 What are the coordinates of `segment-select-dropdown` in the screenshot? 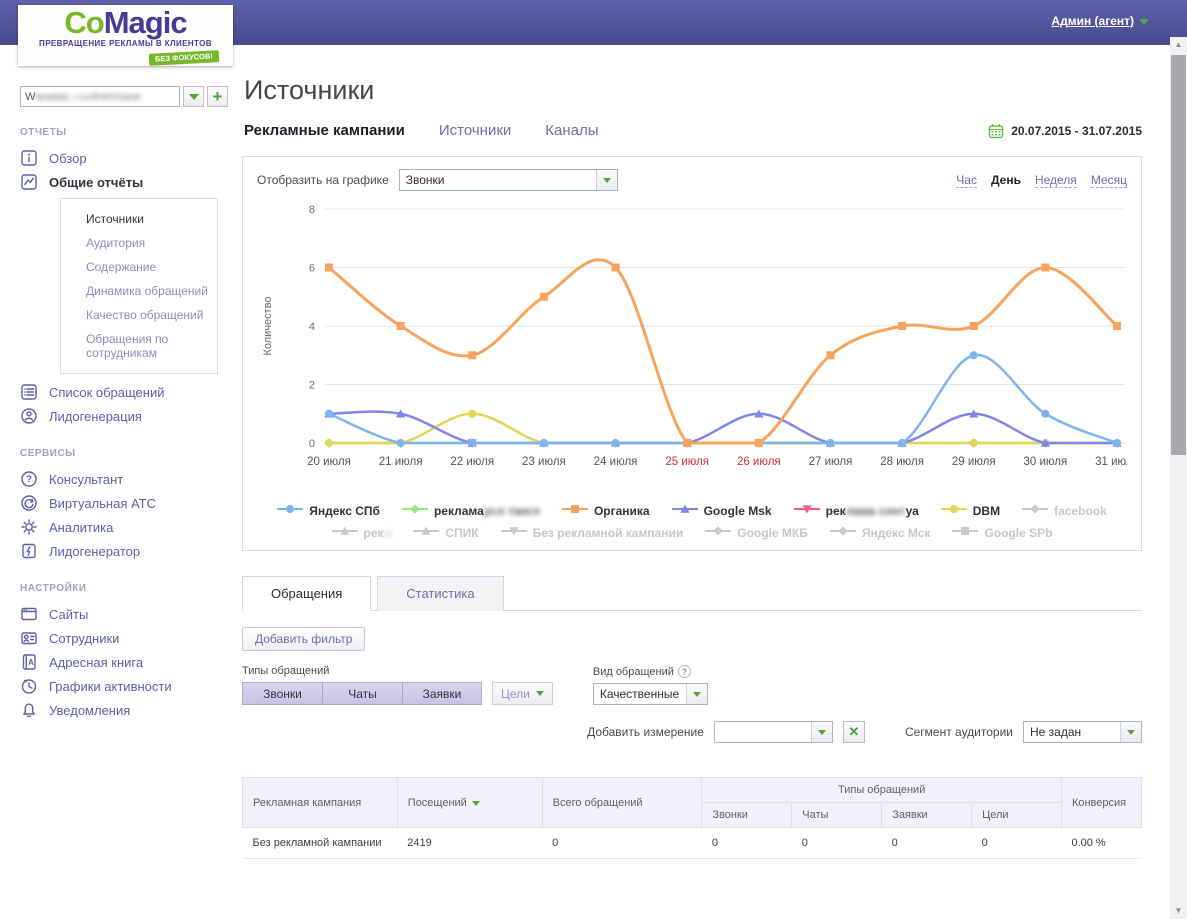 It's located at (1130, 732).